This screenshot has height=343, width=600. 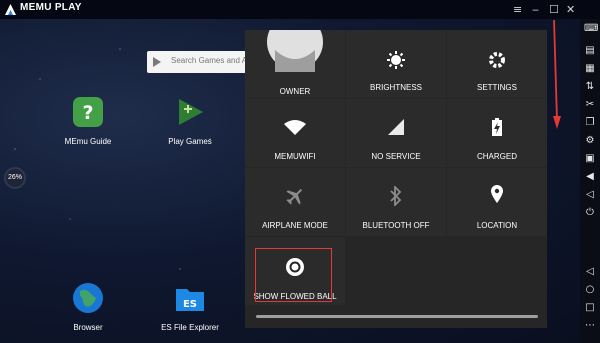 What do you see at coordinates (590, 272) in the screenshot?
I see `back-icon: ◁` at bounding box center [590, 272].